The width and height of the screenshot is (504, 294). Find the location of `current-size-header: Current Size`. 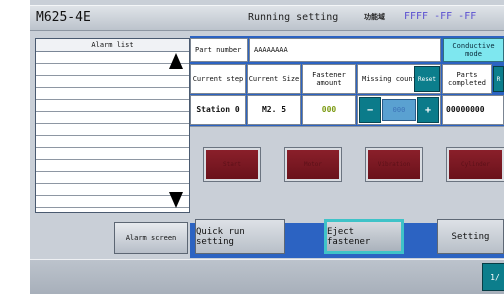

current-size-header: Current Size is located at coordinates (274, 79).